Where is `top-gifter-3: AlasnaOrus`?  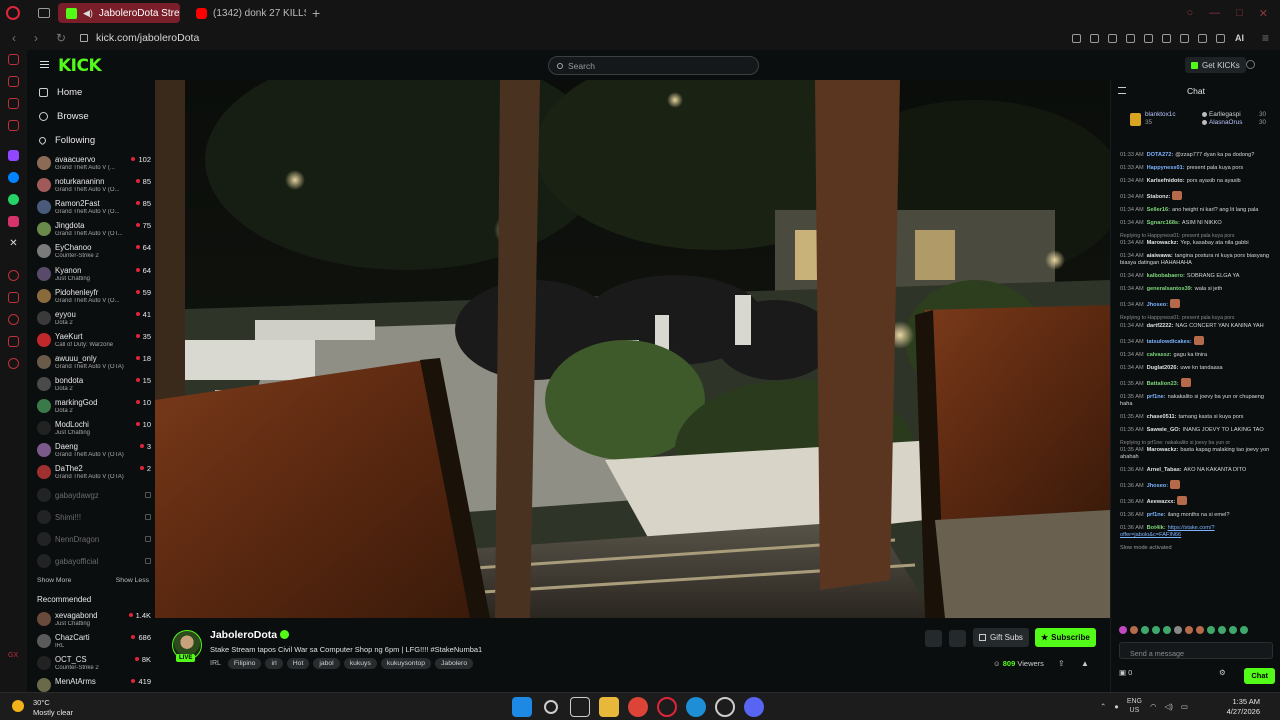
top-gifter-3: AlasnaOrus is located at coordinates (1222, 122).